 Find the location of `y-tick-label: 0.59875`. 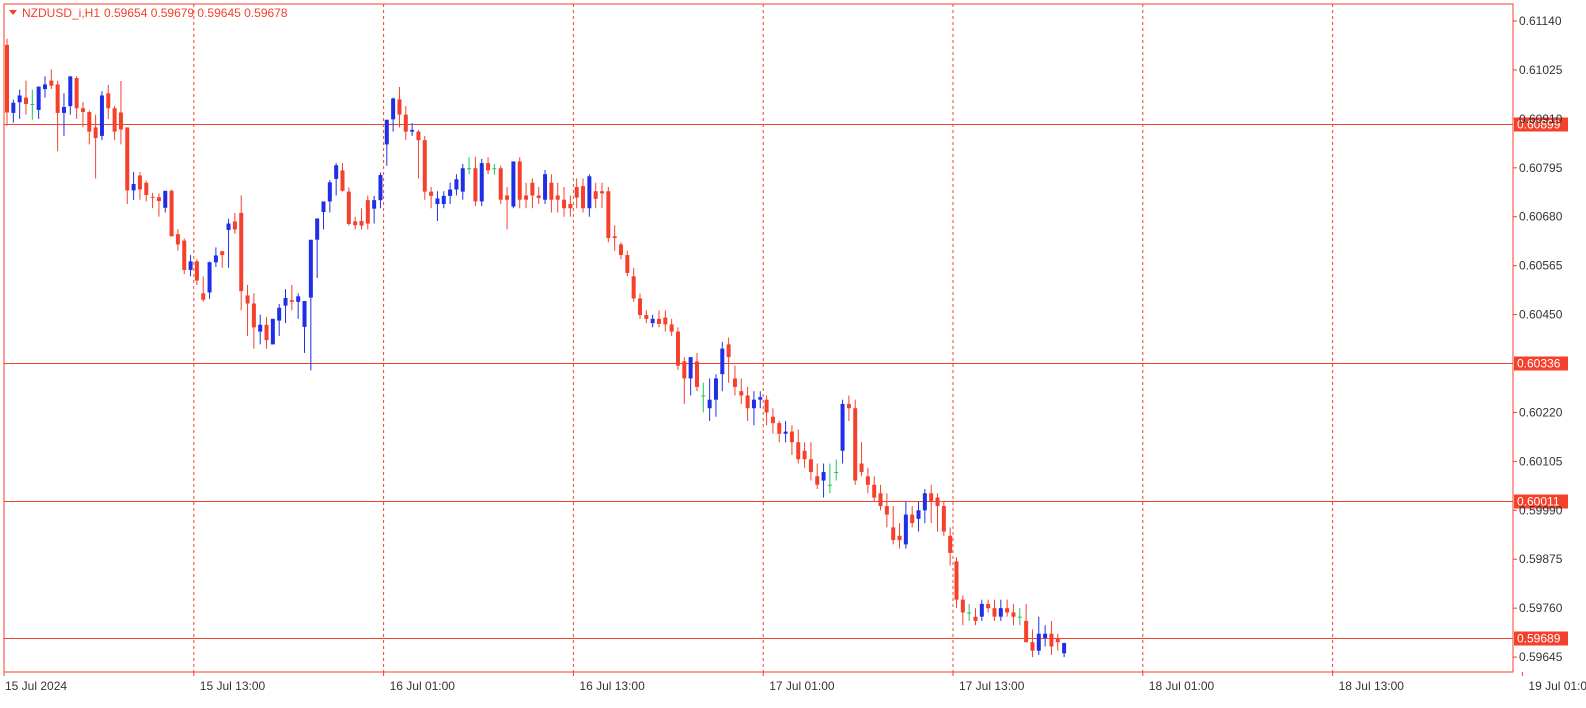

y-tick-label: 0.59875 is located at coordinates (1541, 559).